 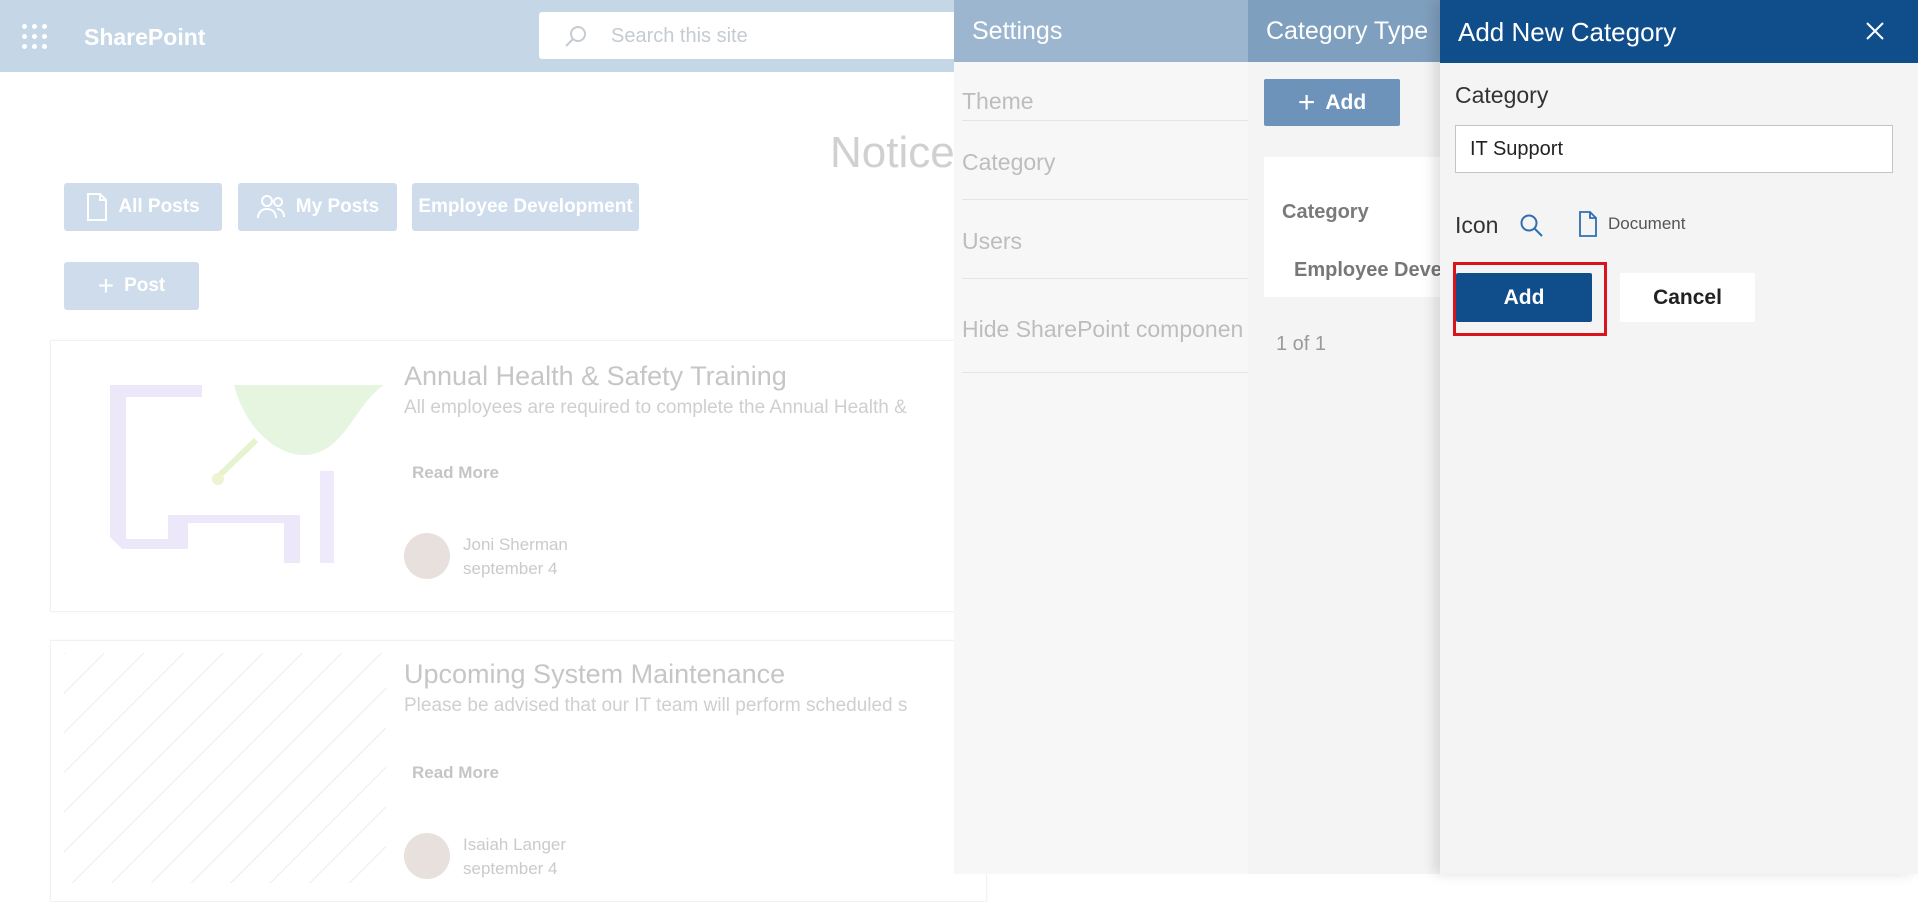 I want to click on people-icon, so click(x=270, y=207).